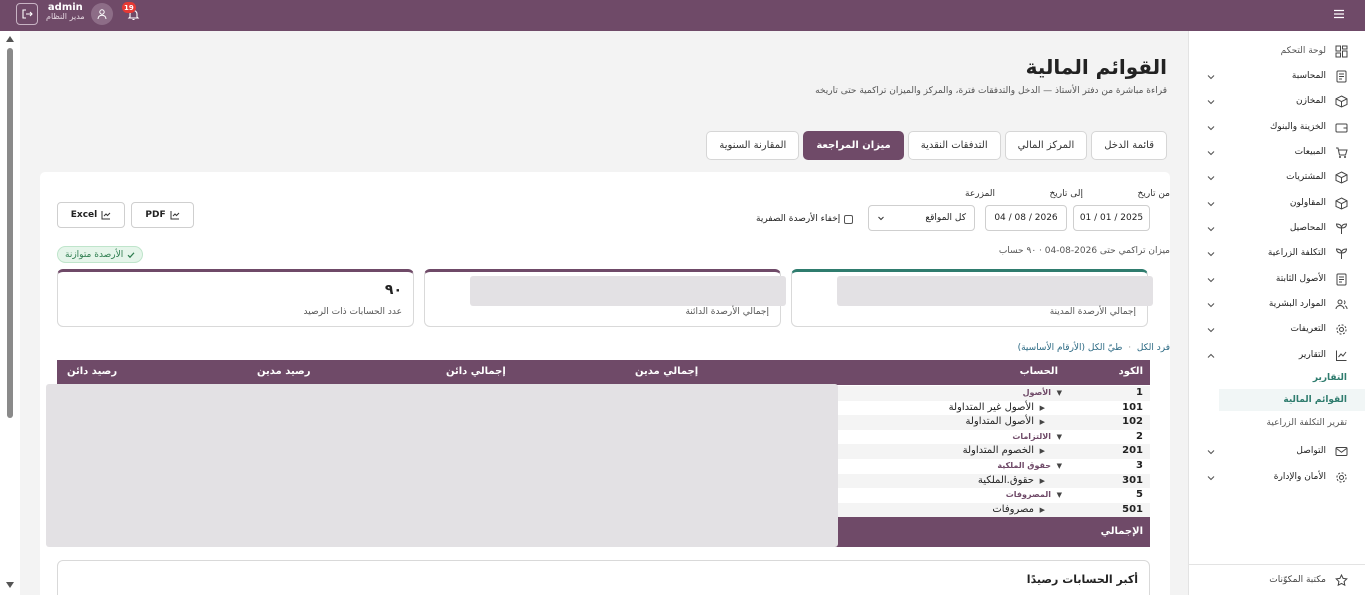 Image resolution: width=1365 pixels, height=595 pixels. Describe the element at coordinates (1306, 423) in the screenshot. I see `sidebar-subitem-label: تقرير التكلفة الزراعية` at that location.